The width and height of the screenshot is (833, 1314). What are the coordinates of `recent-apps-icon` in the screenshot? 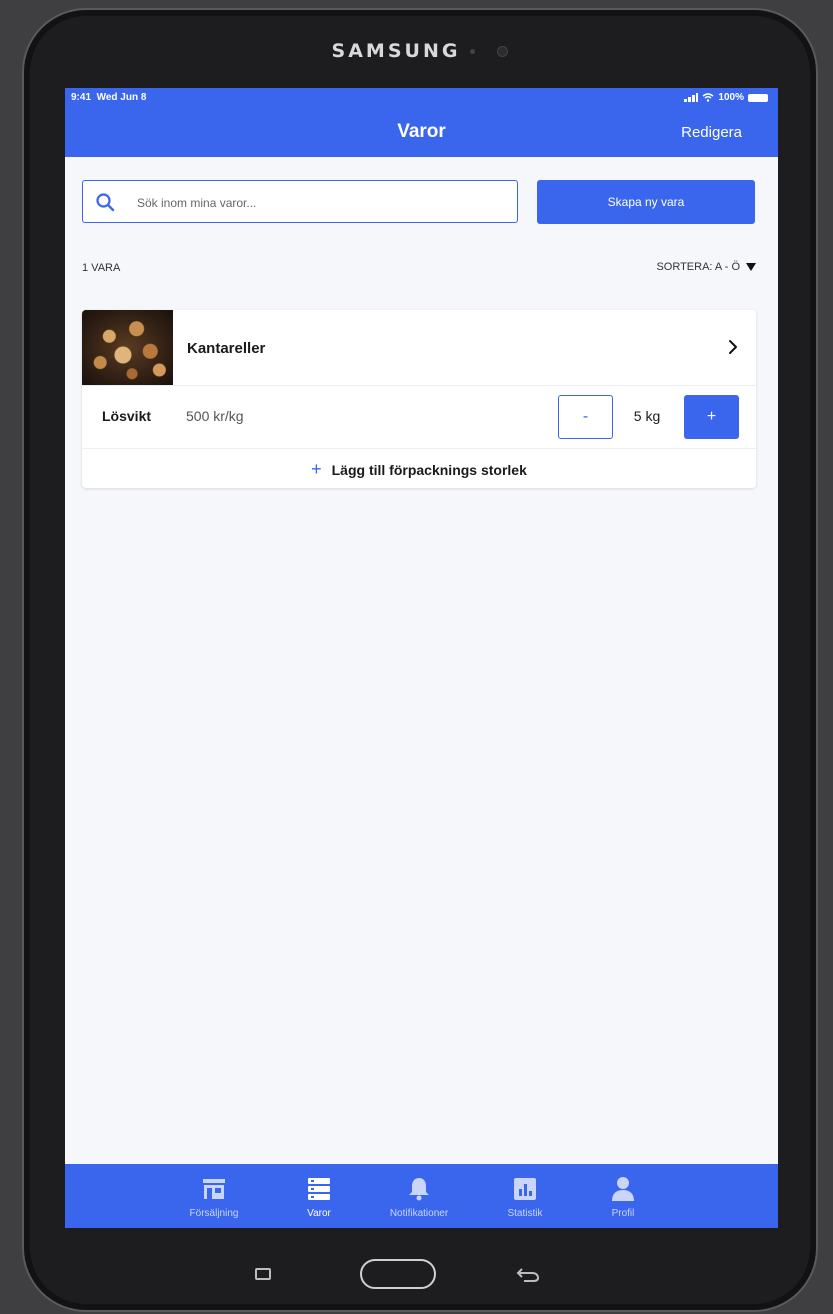 It's located at (263, 1274).